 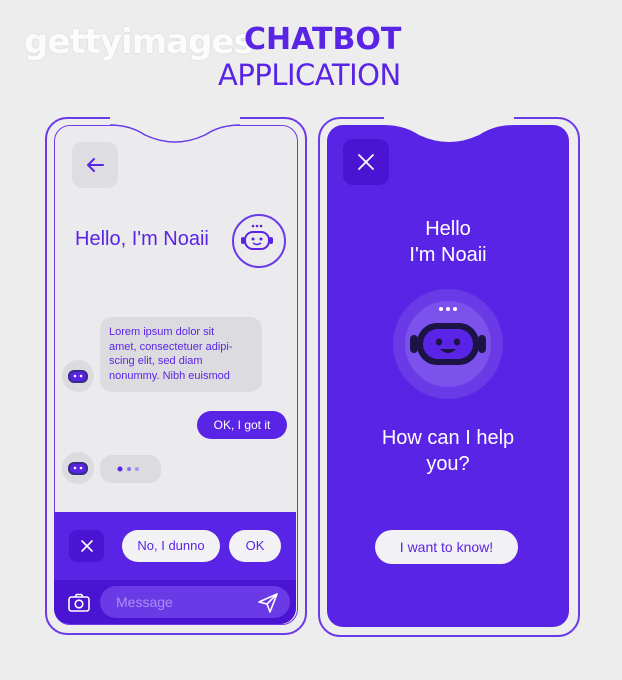 I want to click on camera-button, so click(x=79, y=603).